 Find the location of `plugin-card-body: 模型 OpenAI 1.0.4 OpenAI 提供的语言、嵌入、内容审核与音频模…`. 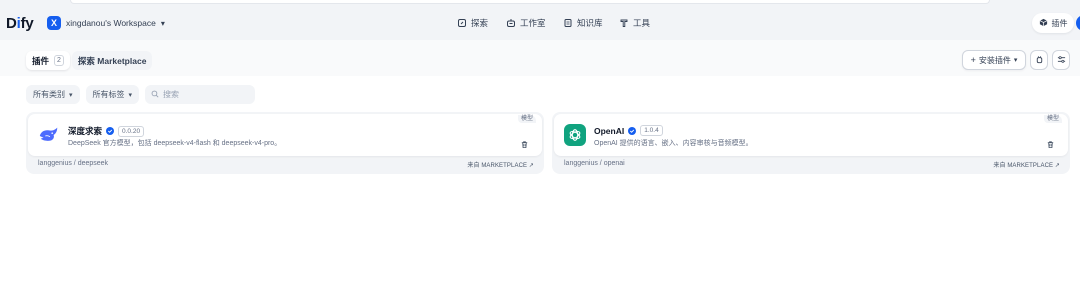

plugin-card-body: 模型 OpenAI 1.0.4 OpenAI 提供的语言、嵌入、内容审核与音频模… is located at coordinates (811, 135).